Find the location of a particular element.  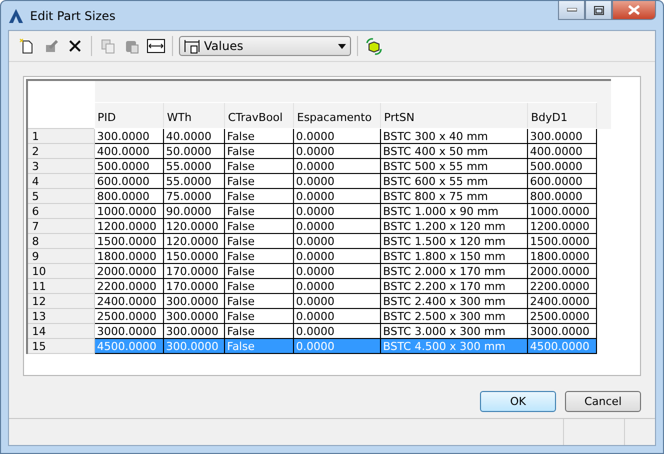

row-header: 13 is located at coordinates (60, 316).